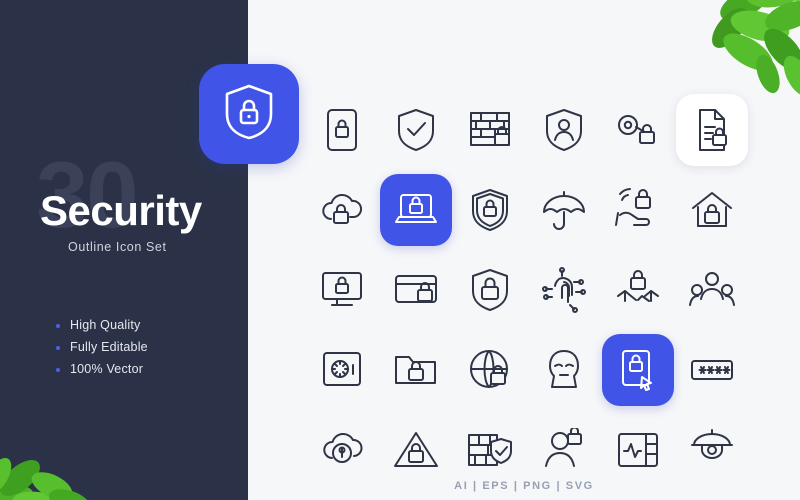 The width and height of the screenshot is (800, 500). I want to click on globe-lock-icon, so click(490, 370).